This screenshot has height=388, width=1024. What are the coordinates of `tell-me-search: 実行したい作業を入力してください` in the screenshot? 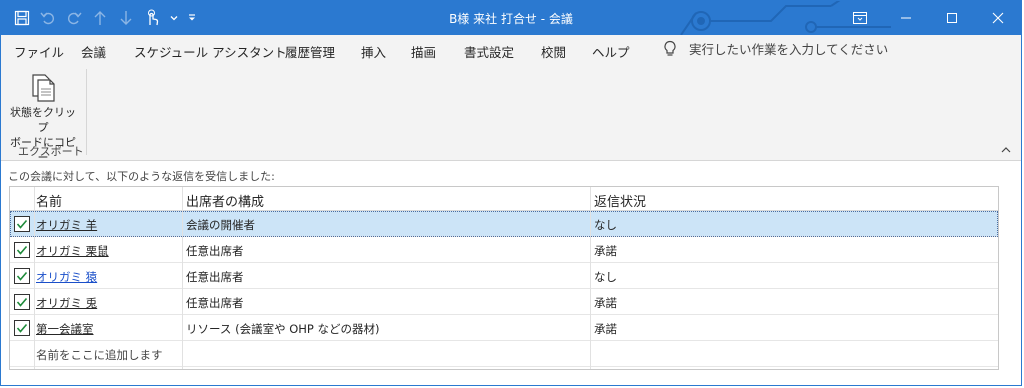 It's located at (775, 48).